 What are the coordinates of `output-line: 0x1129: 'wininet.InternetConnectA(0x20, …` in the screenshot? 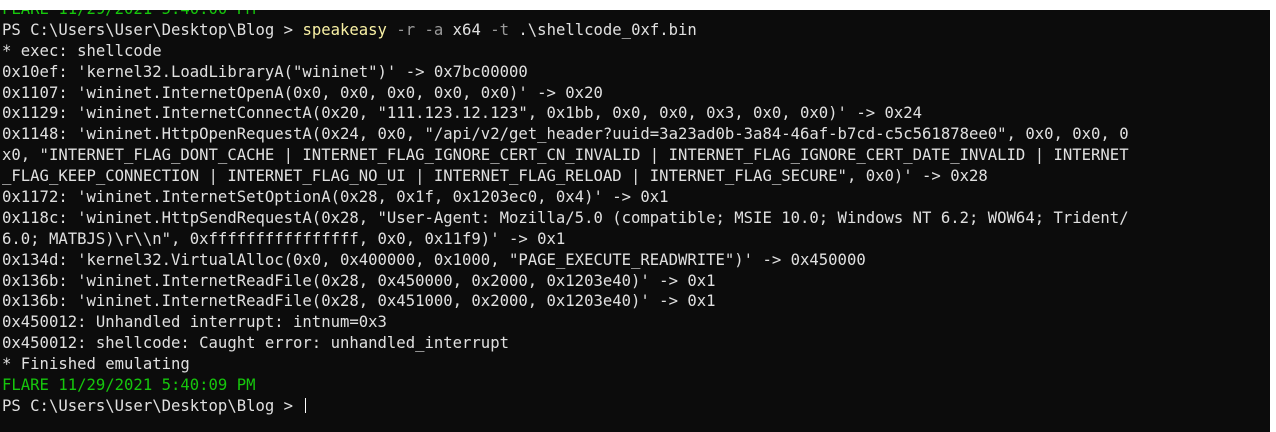 It's located at (462, 113).